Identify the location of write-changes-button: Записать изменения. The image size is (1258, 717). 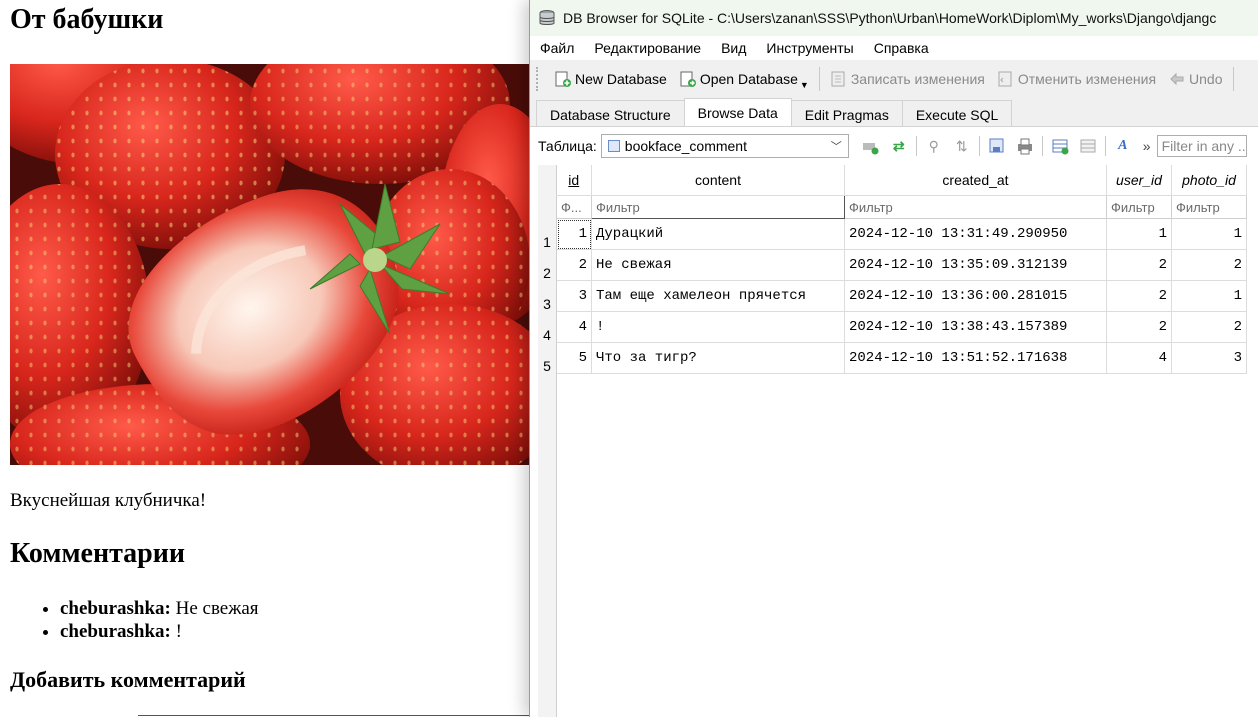
(907, 79).